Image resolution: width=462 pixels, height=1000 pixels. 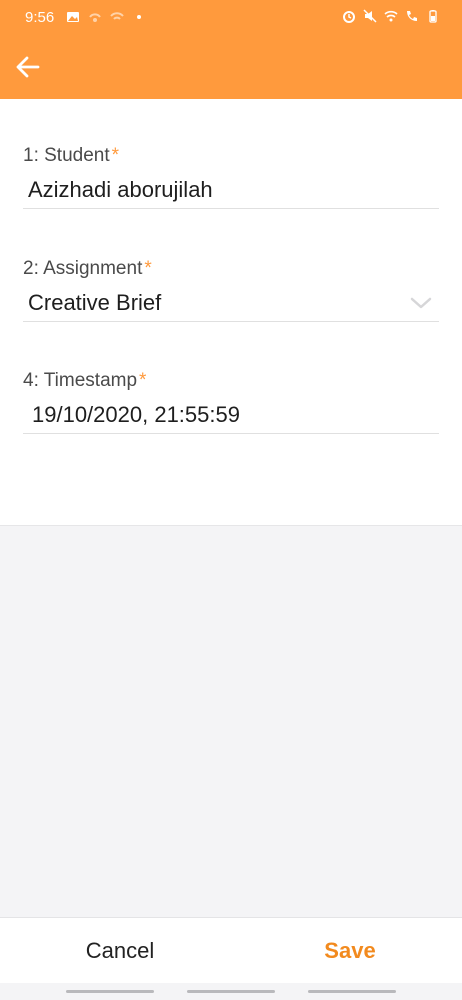 What do you see at coordinates (231, 18) in the screenshot?
I see `status-bar: 9:56` at bounding box center [231, 18].